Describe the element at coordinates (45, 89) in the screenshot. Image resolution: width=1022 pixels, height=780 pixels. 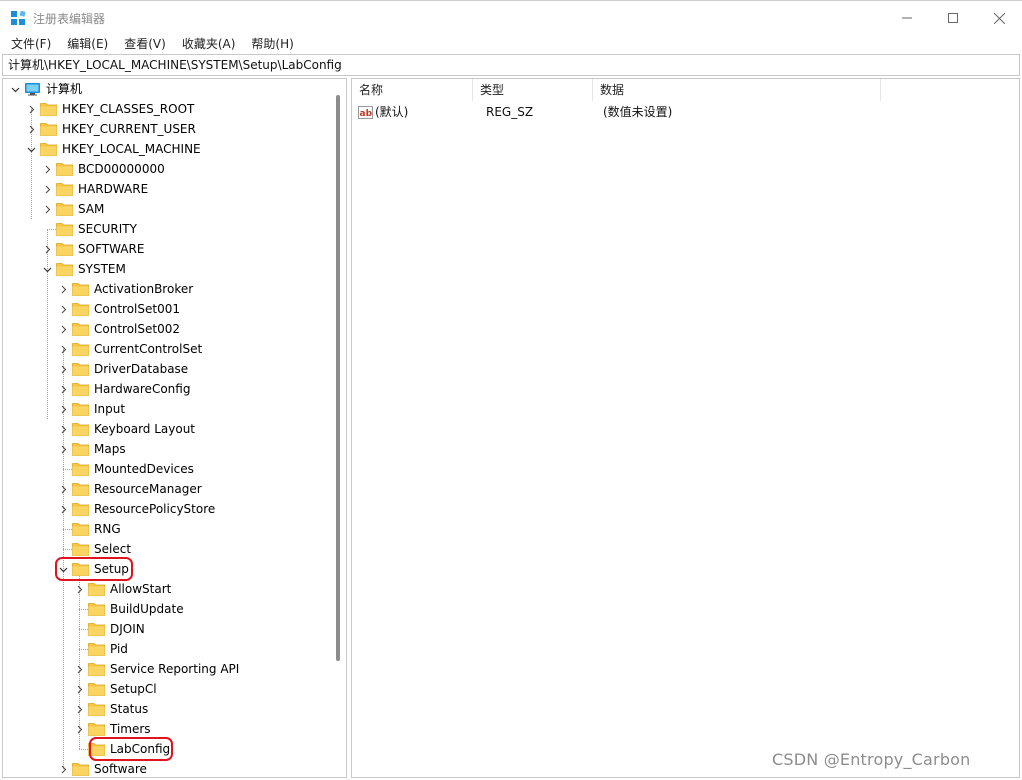
I see `tree-item-computer: 计算机` at that location.